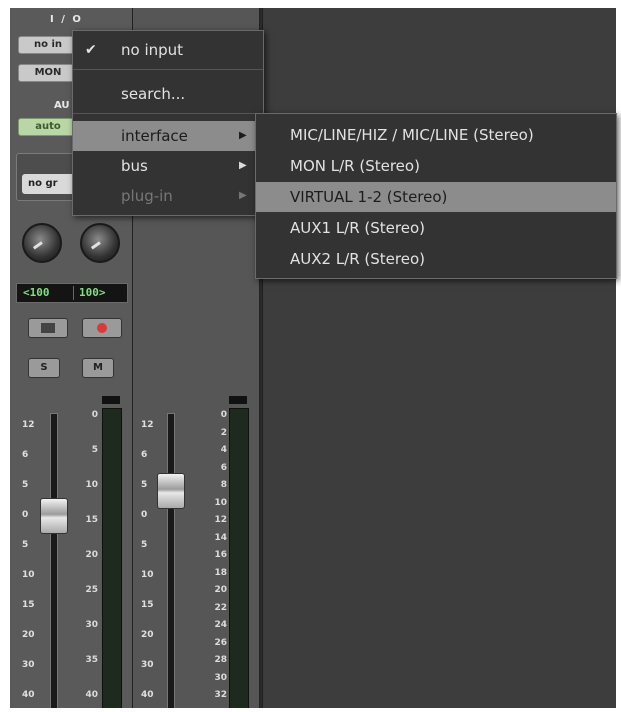 Image resolution: width=621 pixels, height=712 pixels. Describe the element at coordinates (358, 259) in the screenshot. I see `submenu-item-label: AUX2 L/R (Stereo)` at that location.